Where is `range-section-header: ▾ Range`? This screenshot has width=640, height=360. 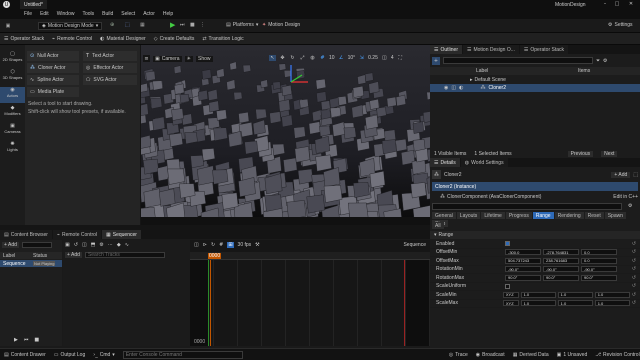 range-section-header: ▾ Range is located at coordinates (535, 235).